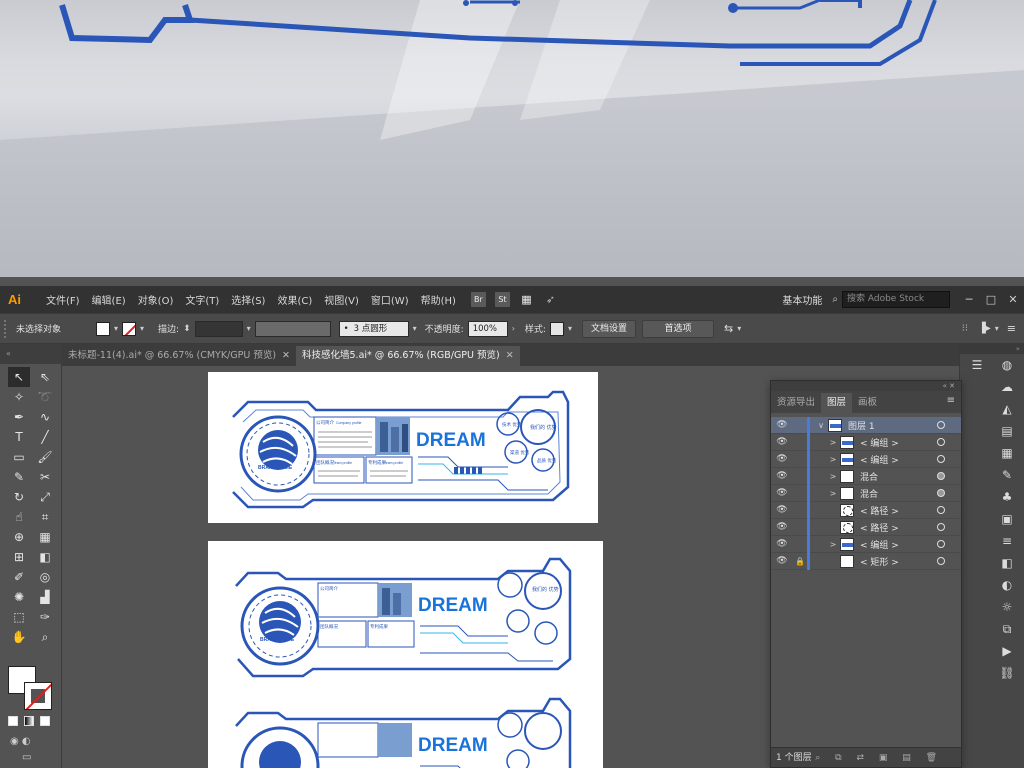  I want to click on shape-builder-tool-icon: ⊕, so click(19, 537).